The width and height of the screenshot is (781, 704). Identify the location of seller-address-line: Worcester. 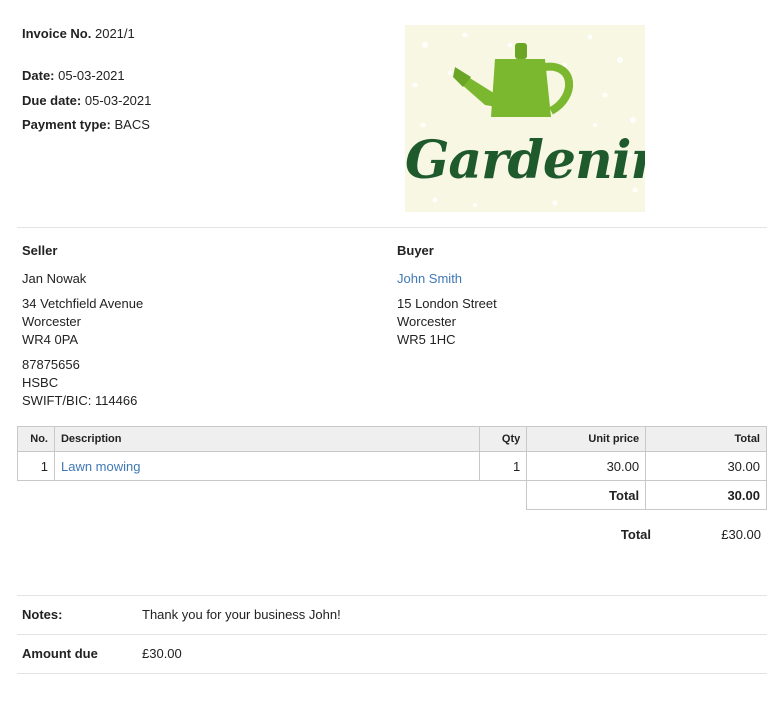
(51, 321).